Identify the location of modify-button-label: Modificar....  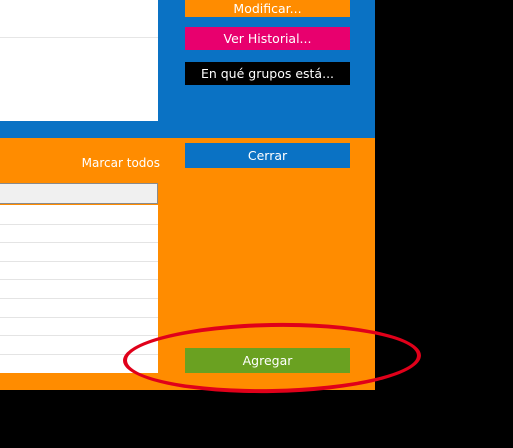
(267, 8).